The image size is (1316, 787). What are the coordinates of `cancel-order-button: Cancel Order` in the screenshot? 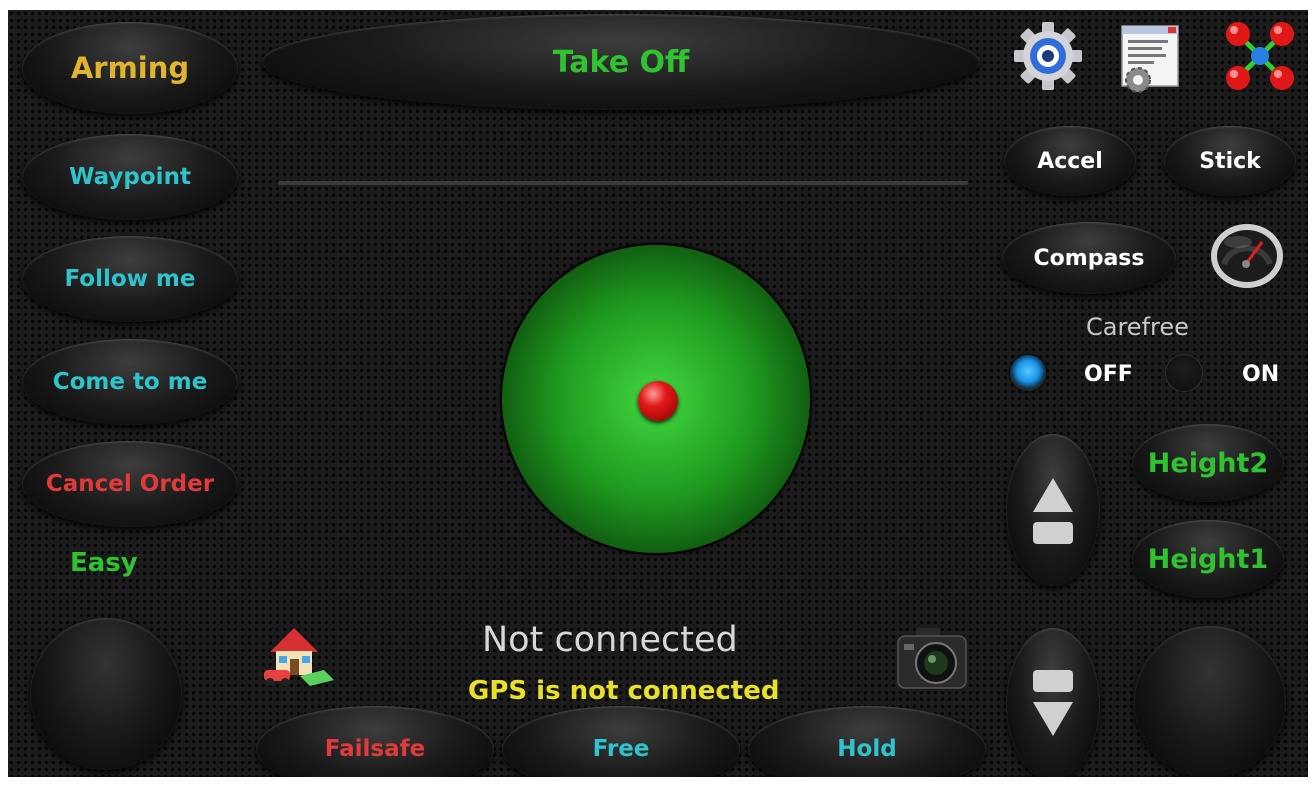 It's located at (130, 484).